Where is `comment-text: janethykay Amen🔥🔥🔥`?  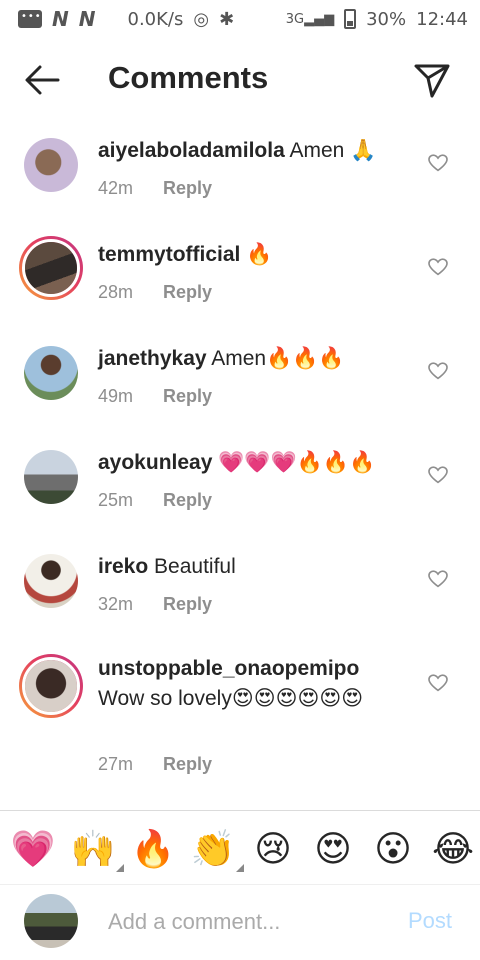 comment-text: janethykay Amen🔥🔥🔥 is located at coordinates (259, 359).